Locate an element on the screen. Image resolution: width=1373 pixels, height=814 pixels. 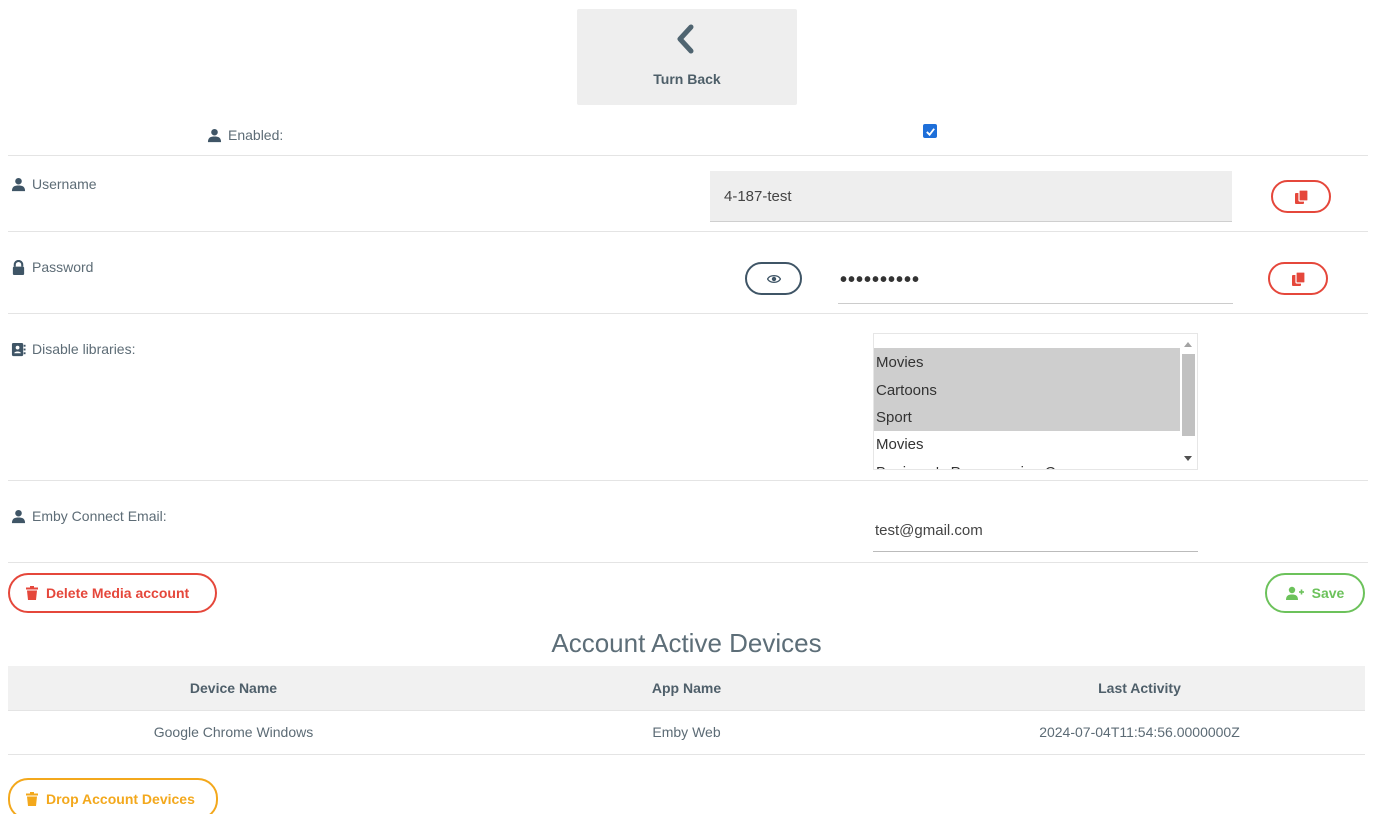
password-label-group: Password is located at coordinates (52, 267).